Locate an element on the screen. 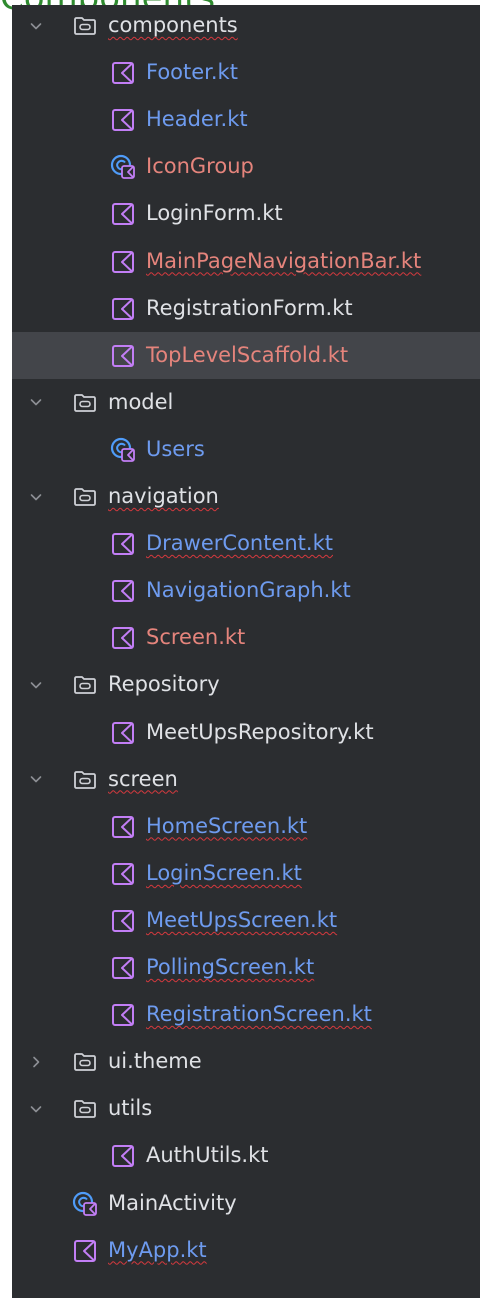 The height and width of the screenshot is (1298, 480). tree-file-row: PollingScreen.kt is located at coordinates (246, 967).